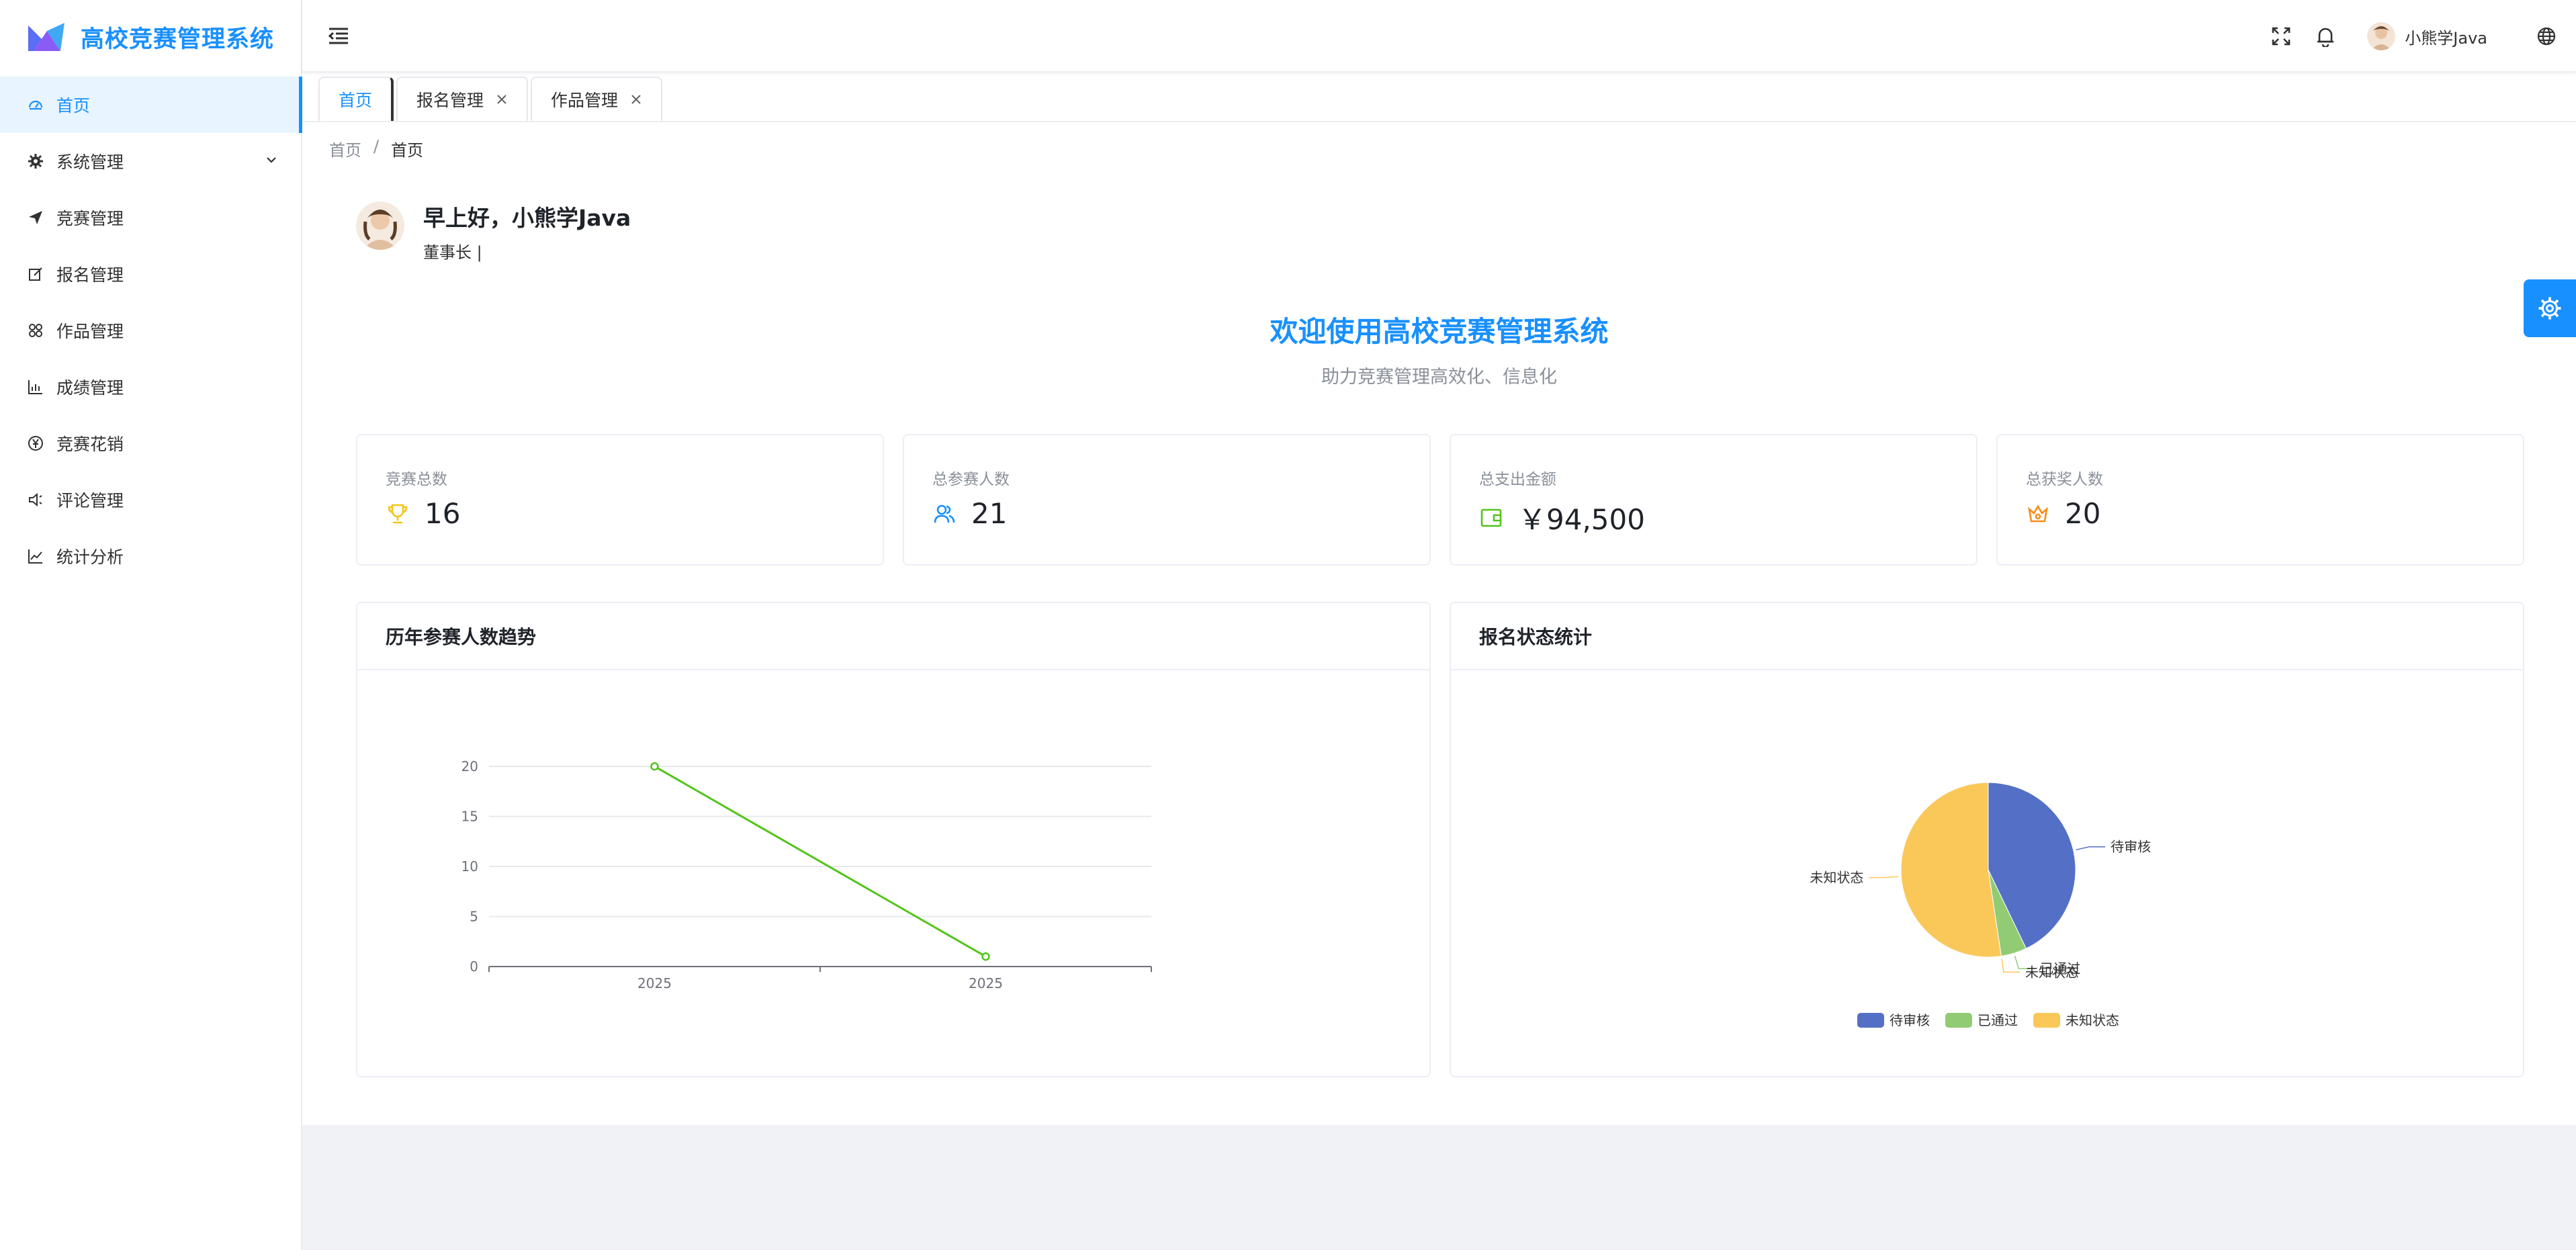 The height and width of the screenshot is (1250, 2576). Describe the element at coordinates (2260, 500) in the screenshot. I see `stat-card-awards: 总获奖人数 20` at that location.